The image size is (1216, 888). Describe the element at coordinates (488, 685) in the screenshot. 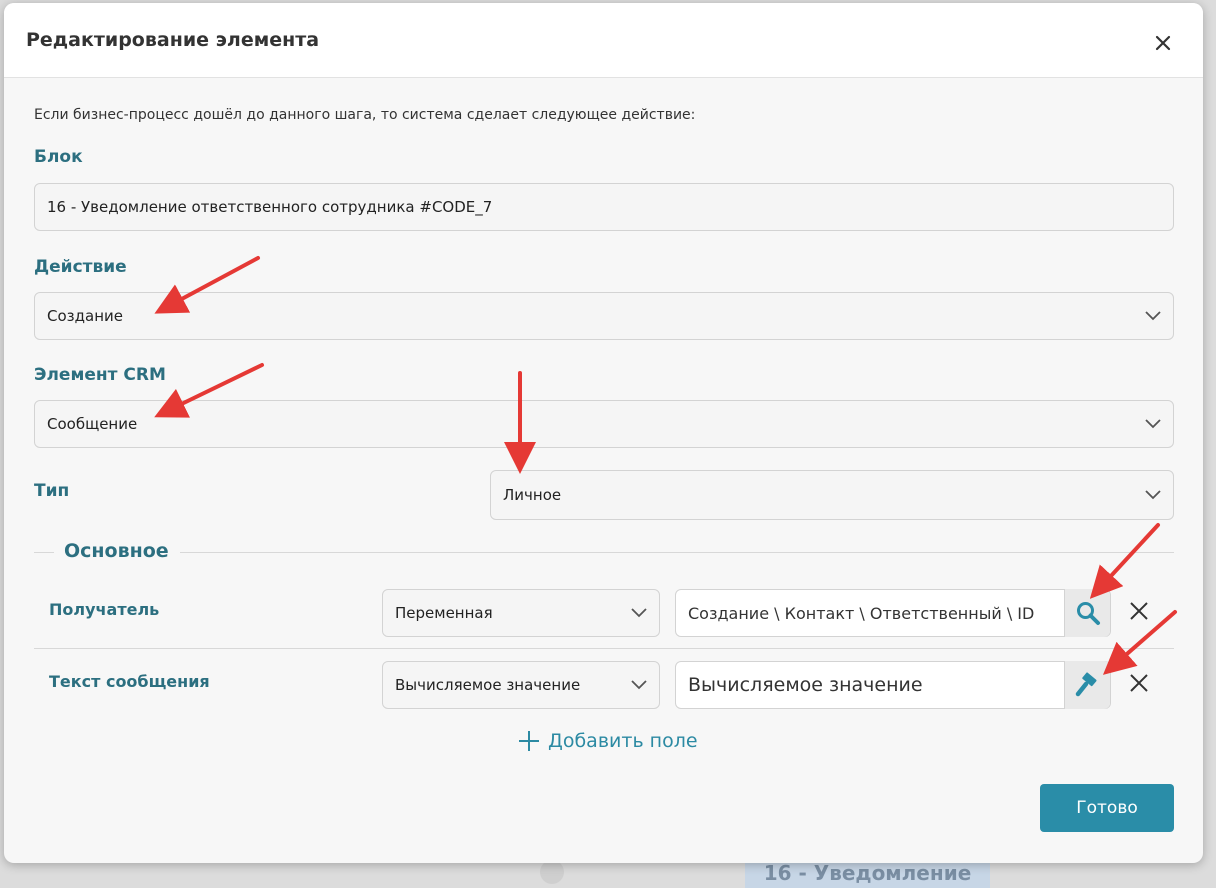

I see `message-mode-value: Вычисляемое значение` at that location.